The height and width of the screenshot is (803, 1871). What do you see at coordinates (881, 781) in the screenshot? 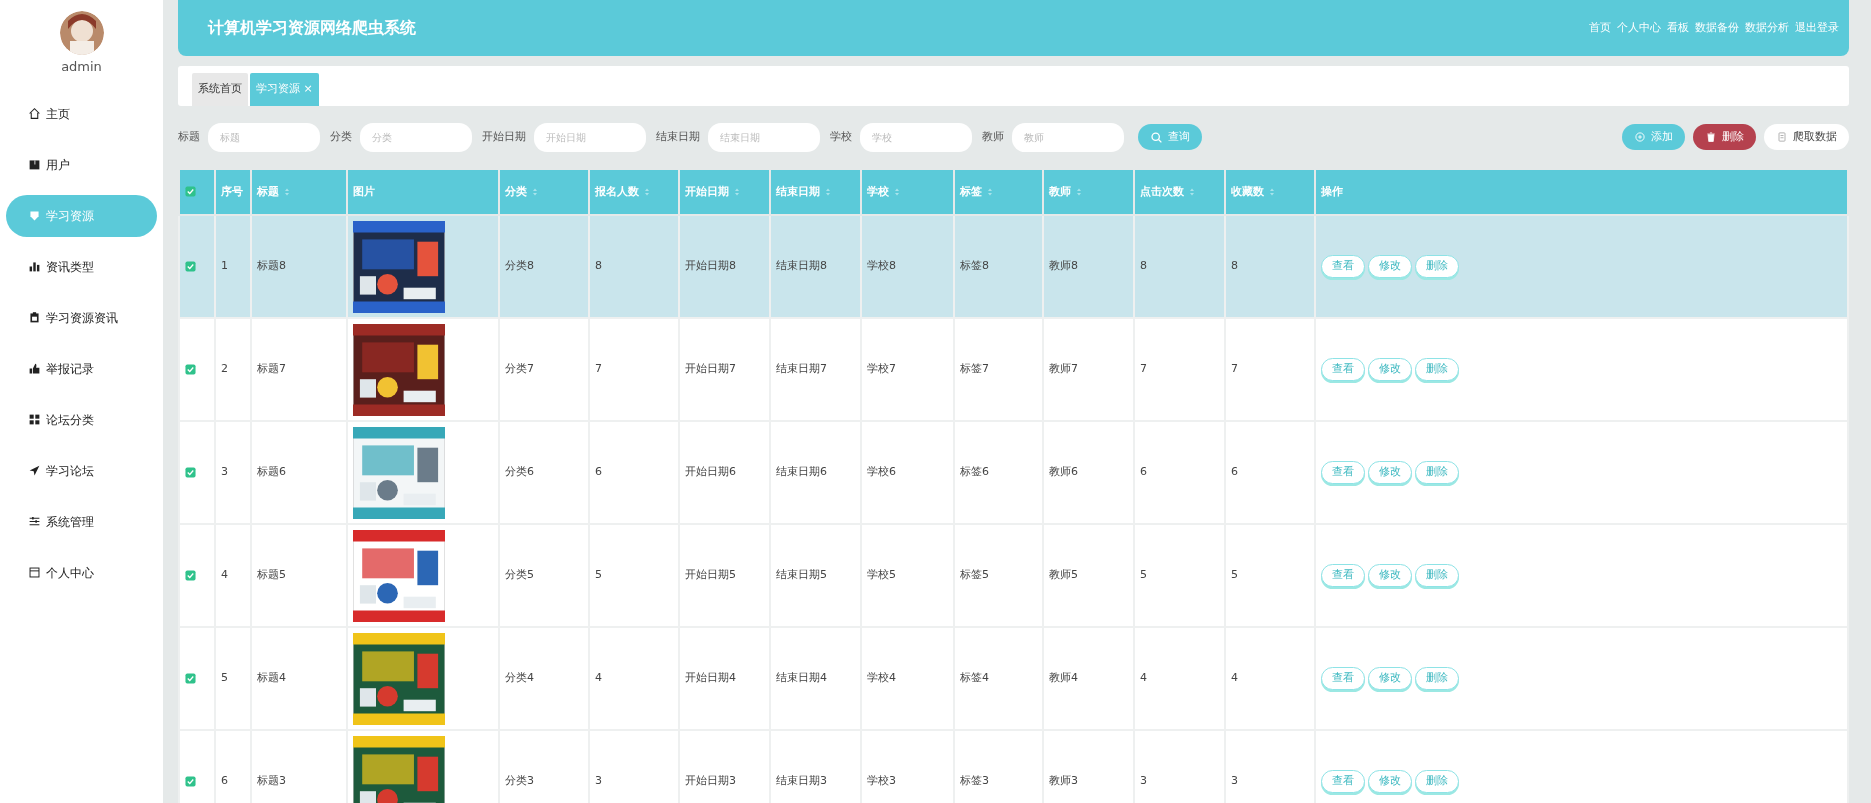
I see `table-cell: 学校3` at bounding box center [881, 781].